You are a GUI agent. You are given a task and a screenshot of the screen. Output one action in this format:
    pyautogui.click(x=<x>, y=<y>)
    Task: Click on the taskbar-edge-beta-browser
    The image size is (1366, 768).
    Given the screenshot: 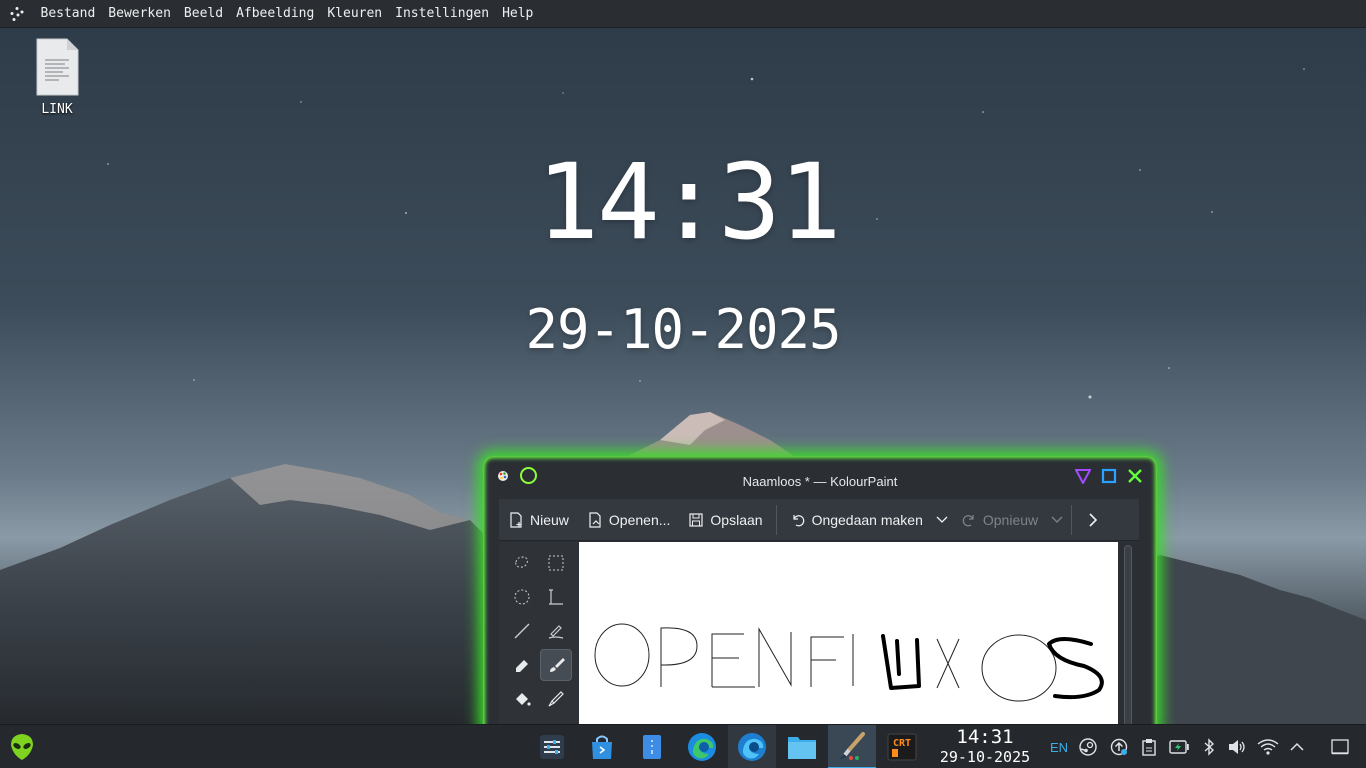 What is the action you would take?
    pyautogui.click(x=752, y=746)
    